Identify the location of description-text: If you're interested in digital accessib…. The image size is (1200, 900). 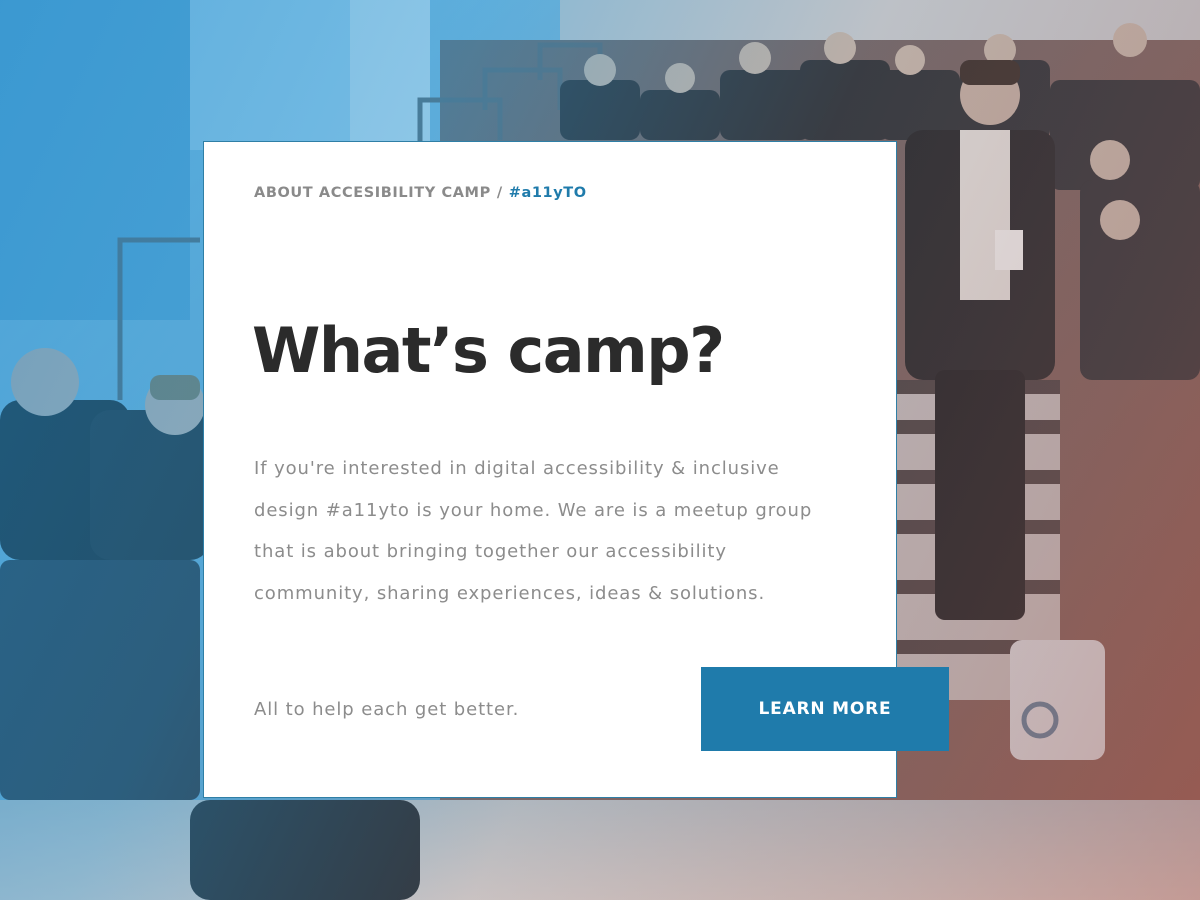
(533, 531).